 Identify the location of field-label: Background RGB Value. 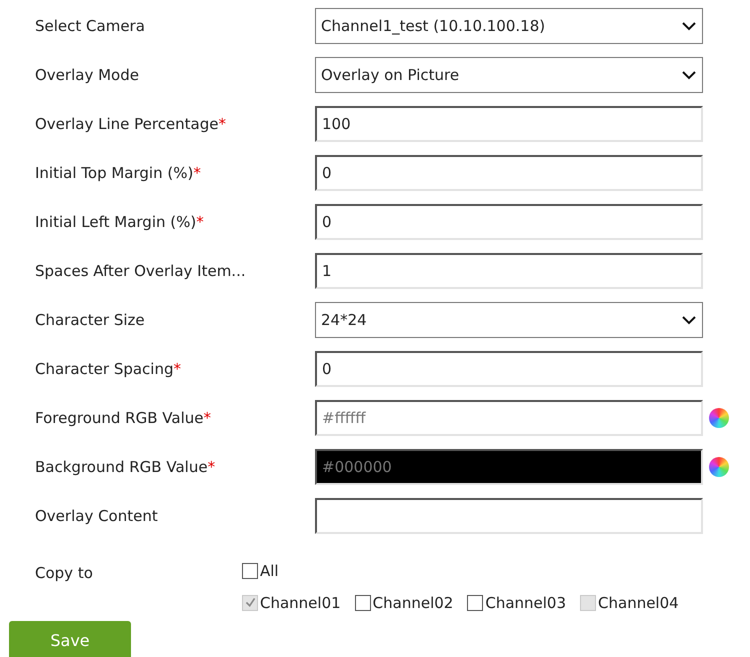
(121, 467).